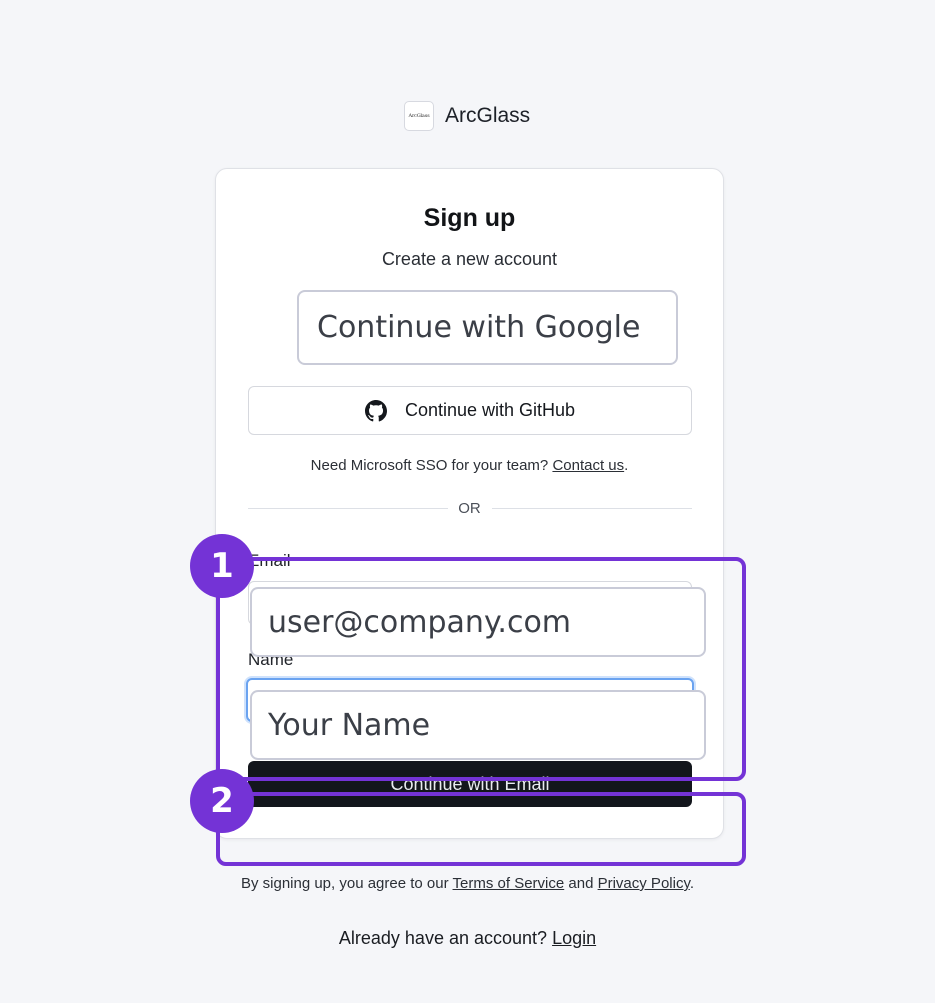  Describe the element at coordinates (375, 410) in the screenshot. I see `github-icon` at that location.